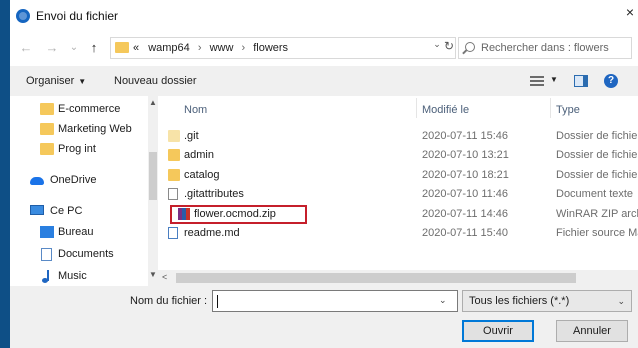  I want to click on file-name: admin, so click(199, 155).